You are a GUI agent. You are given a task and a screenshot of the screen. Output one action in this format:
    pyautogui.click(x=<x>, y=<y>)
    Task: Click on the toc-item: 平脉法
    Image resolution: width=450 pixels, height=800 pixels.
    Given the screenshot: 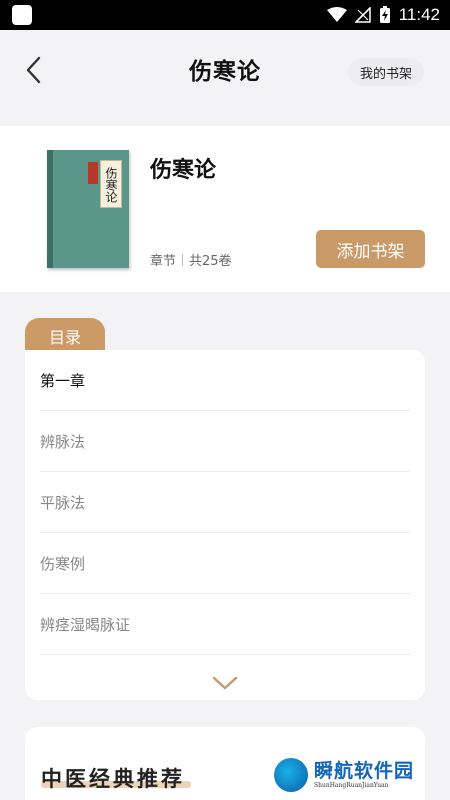 What is the action you would take?
    pyautogui.click(x=225, y=502)
    